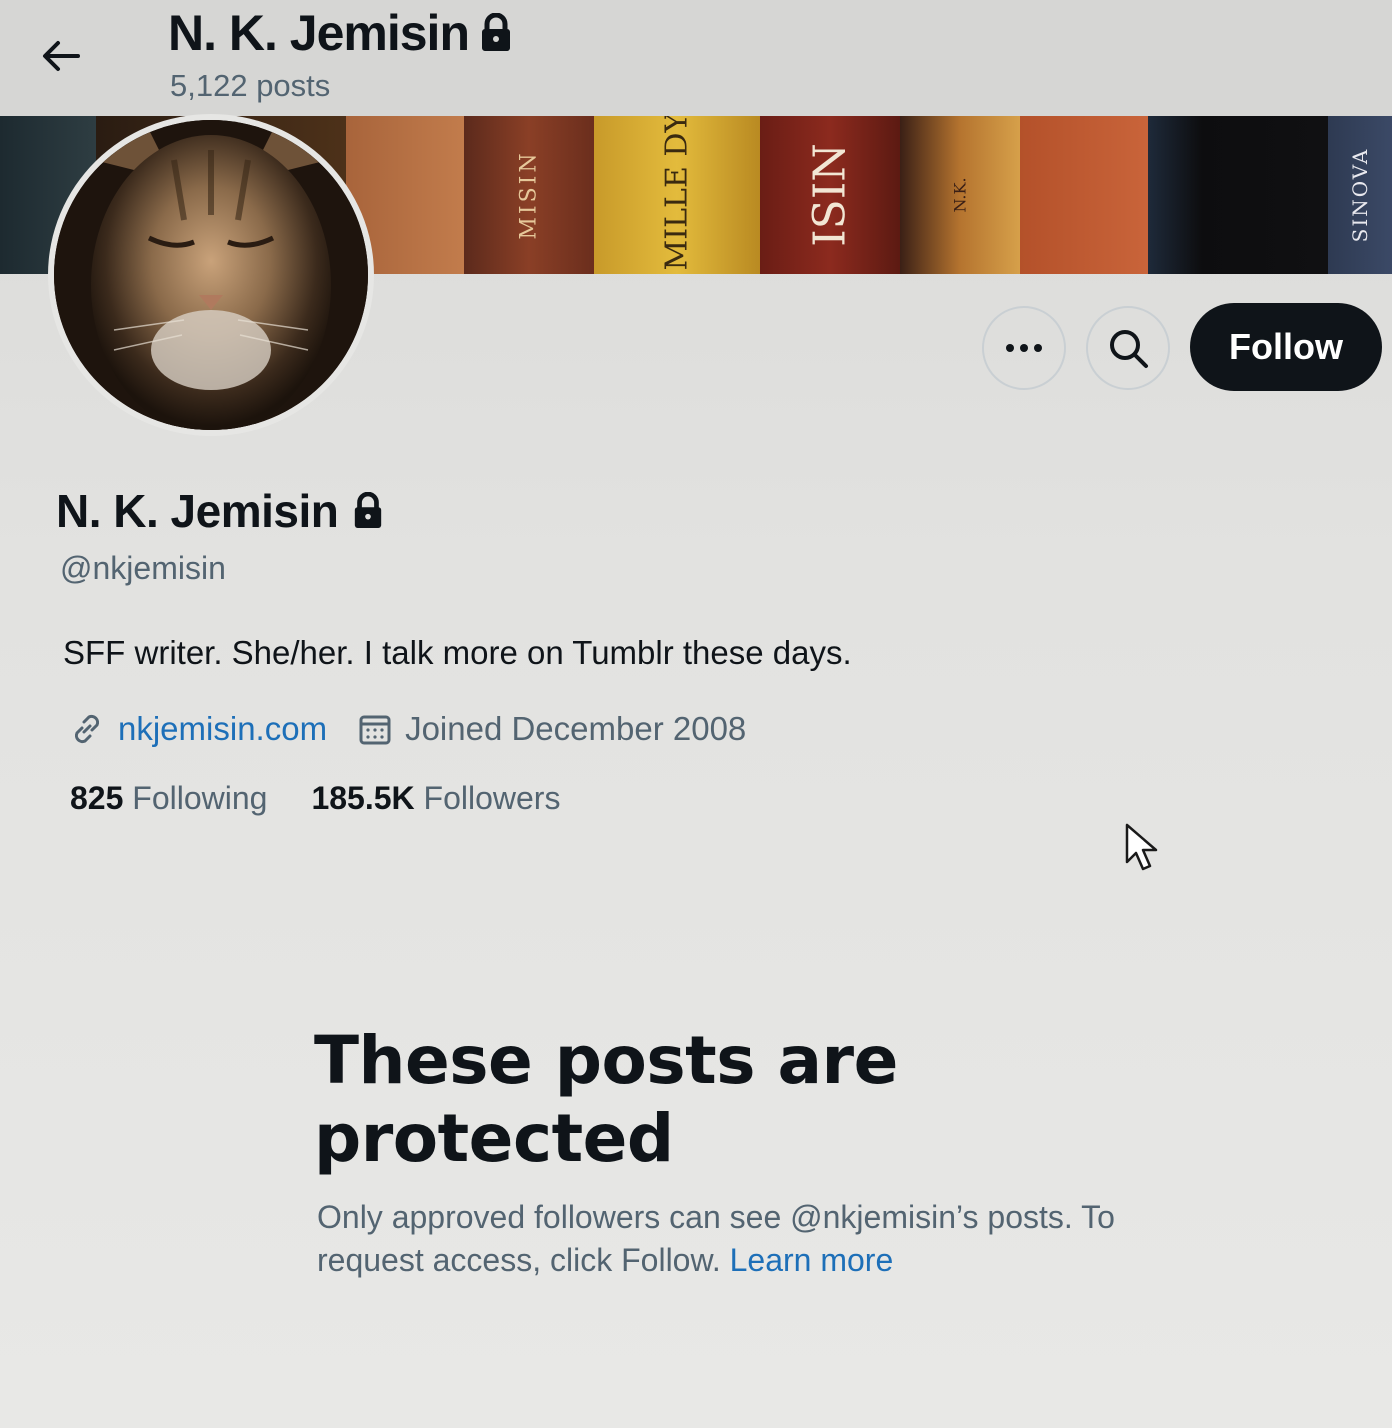  I want to click on ellipsis-icon, so click(1024, 348).